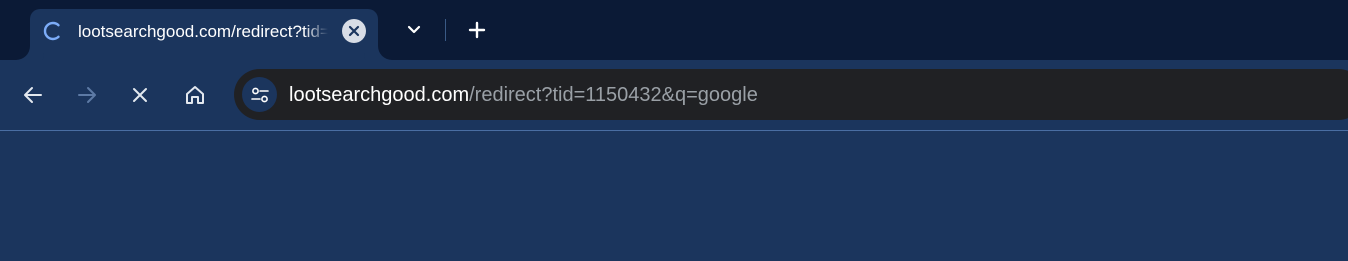  What do you see at coordinates (379, 95) in the screenshot?
I see `url-domain: lootsearchgood.com` at bounding box center [379, 95].